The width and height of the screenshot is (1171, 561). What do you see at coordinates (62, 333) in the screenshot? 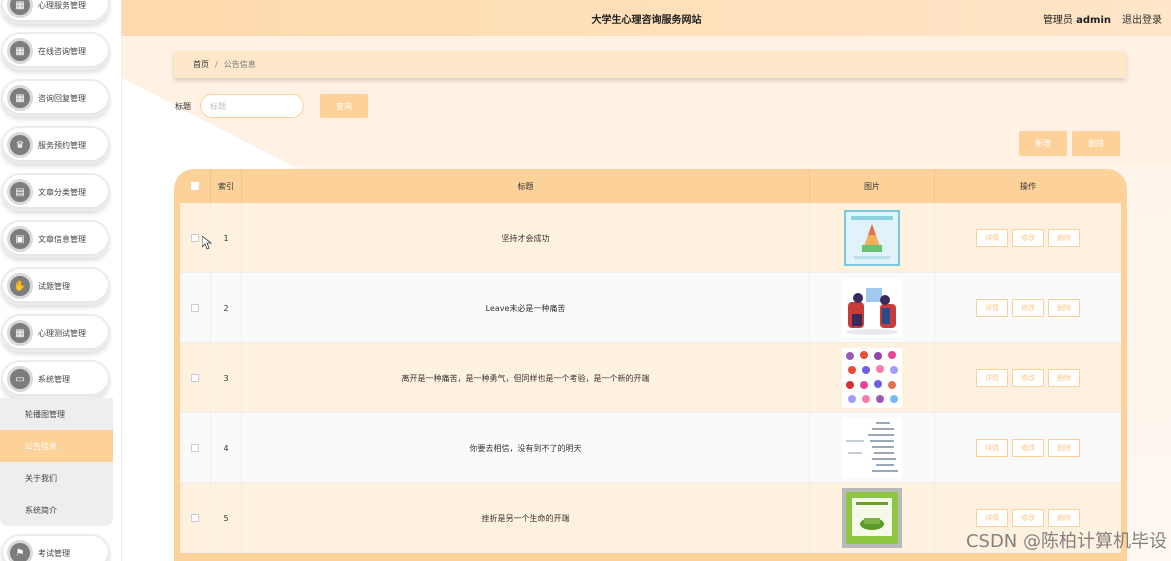
I see `menu-label: 心理测试管理` at bounding box center [62, 333].